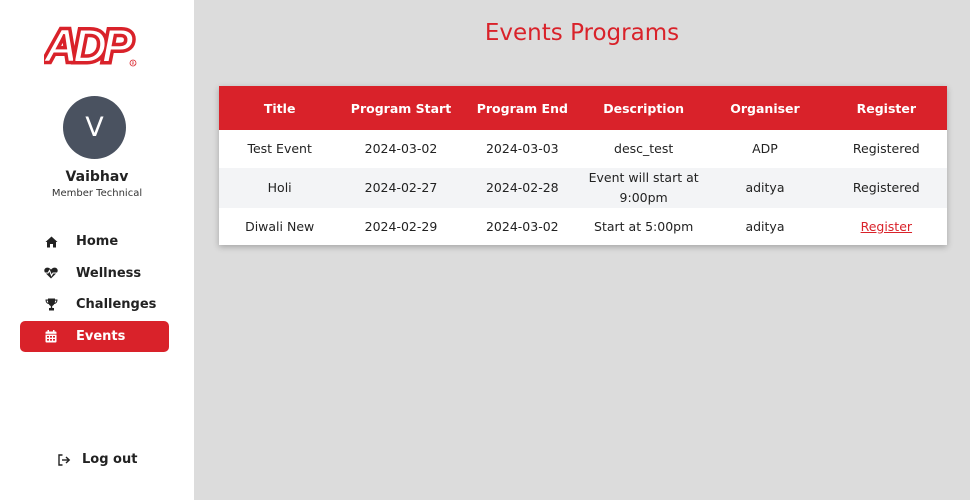  I want to click on calendar-icon, so click(51, 336).